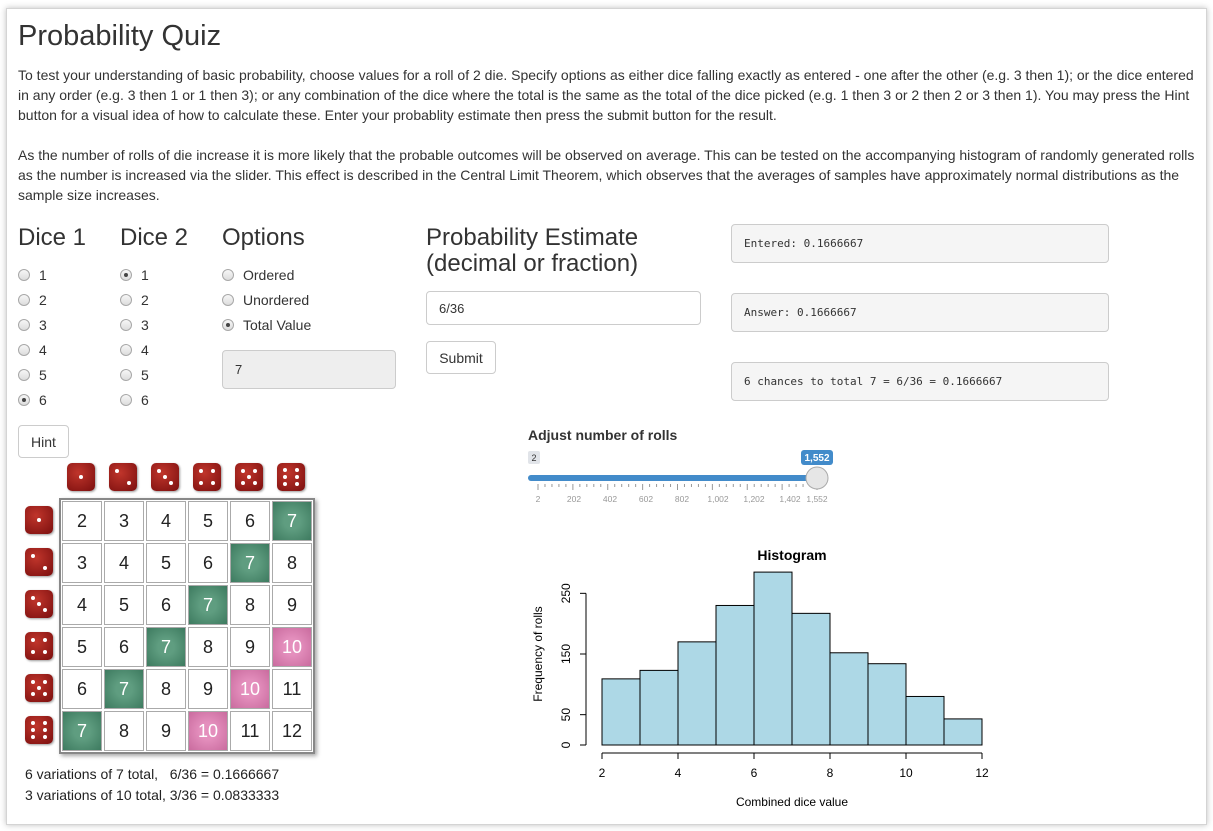 This screenshot has height=831, width=1213. I want to click on dice1-option: 1, so click(32, 274).